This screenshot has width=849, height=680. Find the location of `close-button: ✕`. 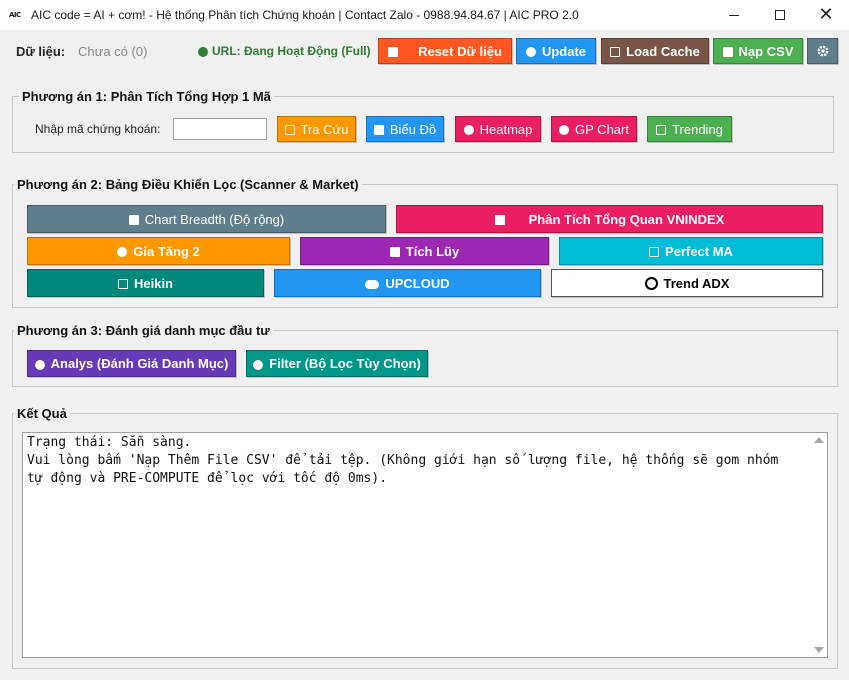

close-button: ✕ is located at coordinates (826, 15).